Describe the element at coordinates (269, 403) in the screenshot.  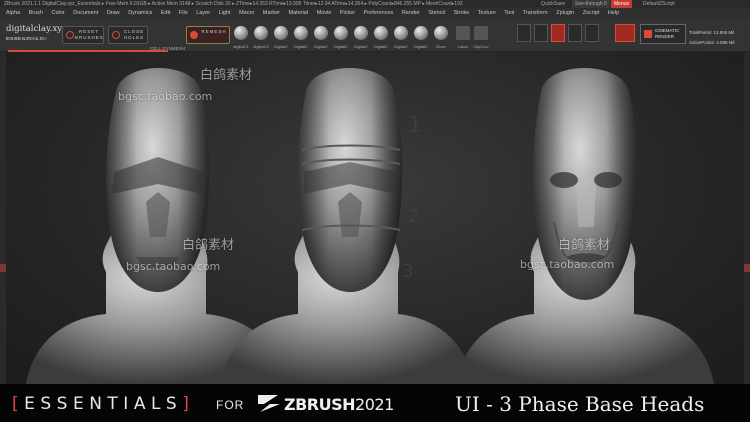
I see `zbrush-logo-icon` at that location.